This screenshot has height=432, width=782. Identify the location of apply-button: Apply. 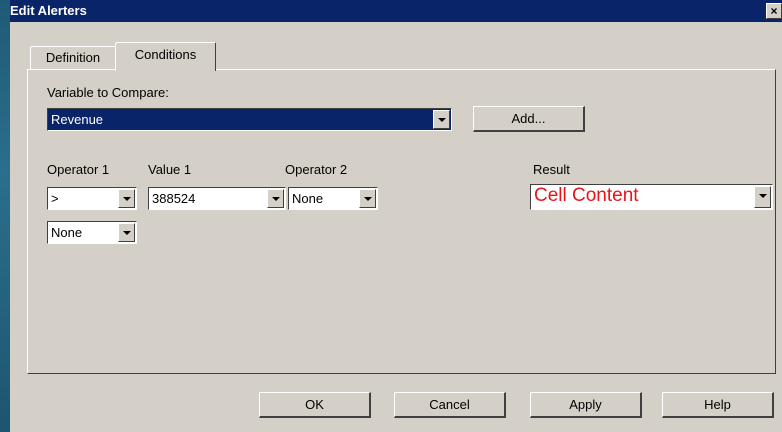
(586, 405).